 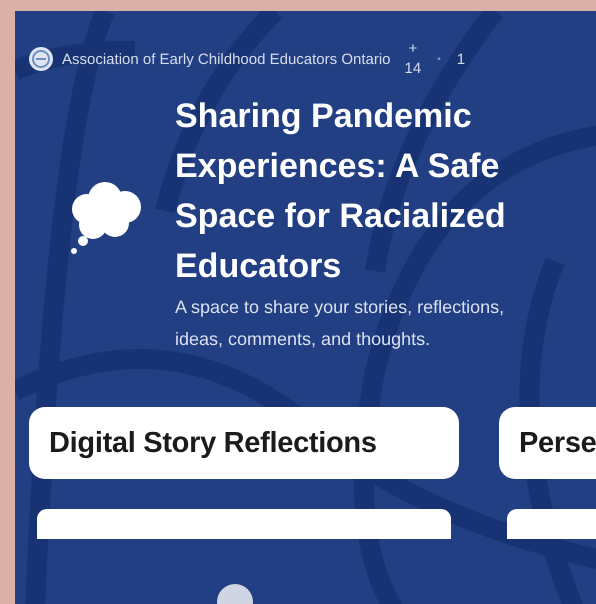 What do you see at coordinates (461, 59) in the screenshot?
I see `timestamp: 1` at bounding box center [461, 59].